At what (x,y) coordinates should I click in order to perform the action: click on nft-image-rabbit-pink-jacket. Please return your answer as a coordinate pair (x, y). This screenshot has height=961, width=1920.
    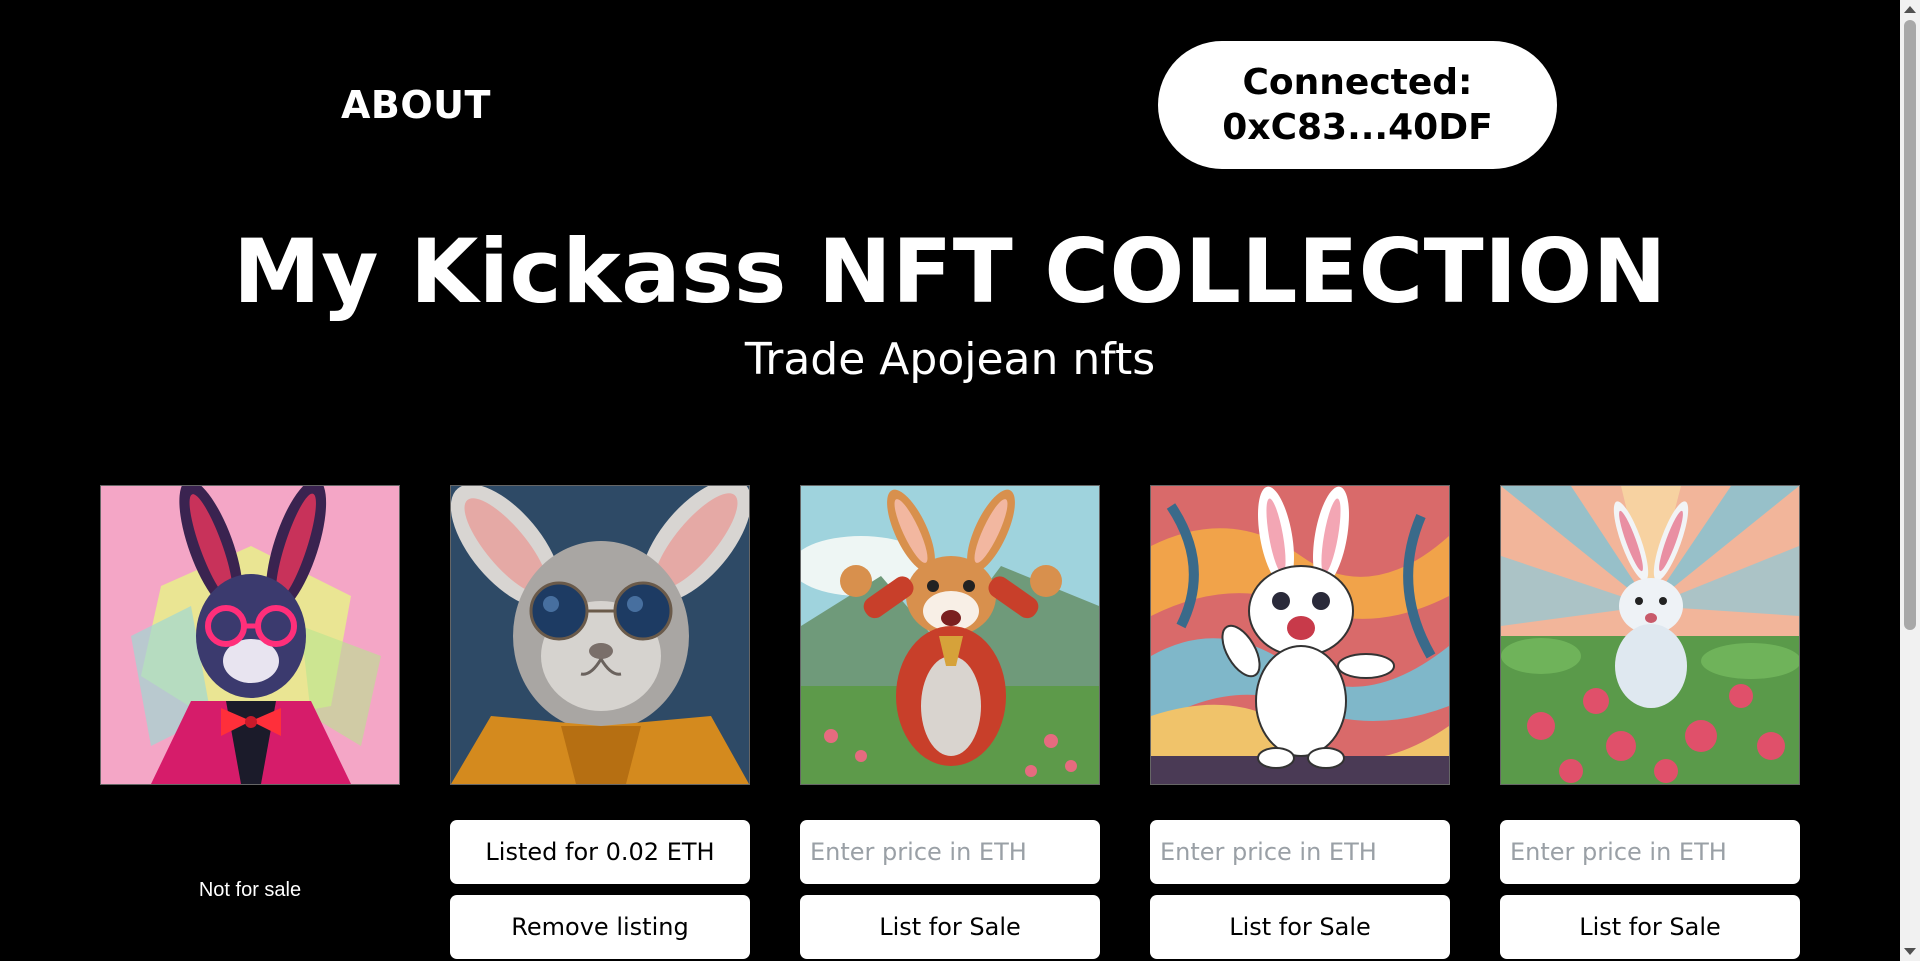
    Looking at the image, I should click on (250, 635).